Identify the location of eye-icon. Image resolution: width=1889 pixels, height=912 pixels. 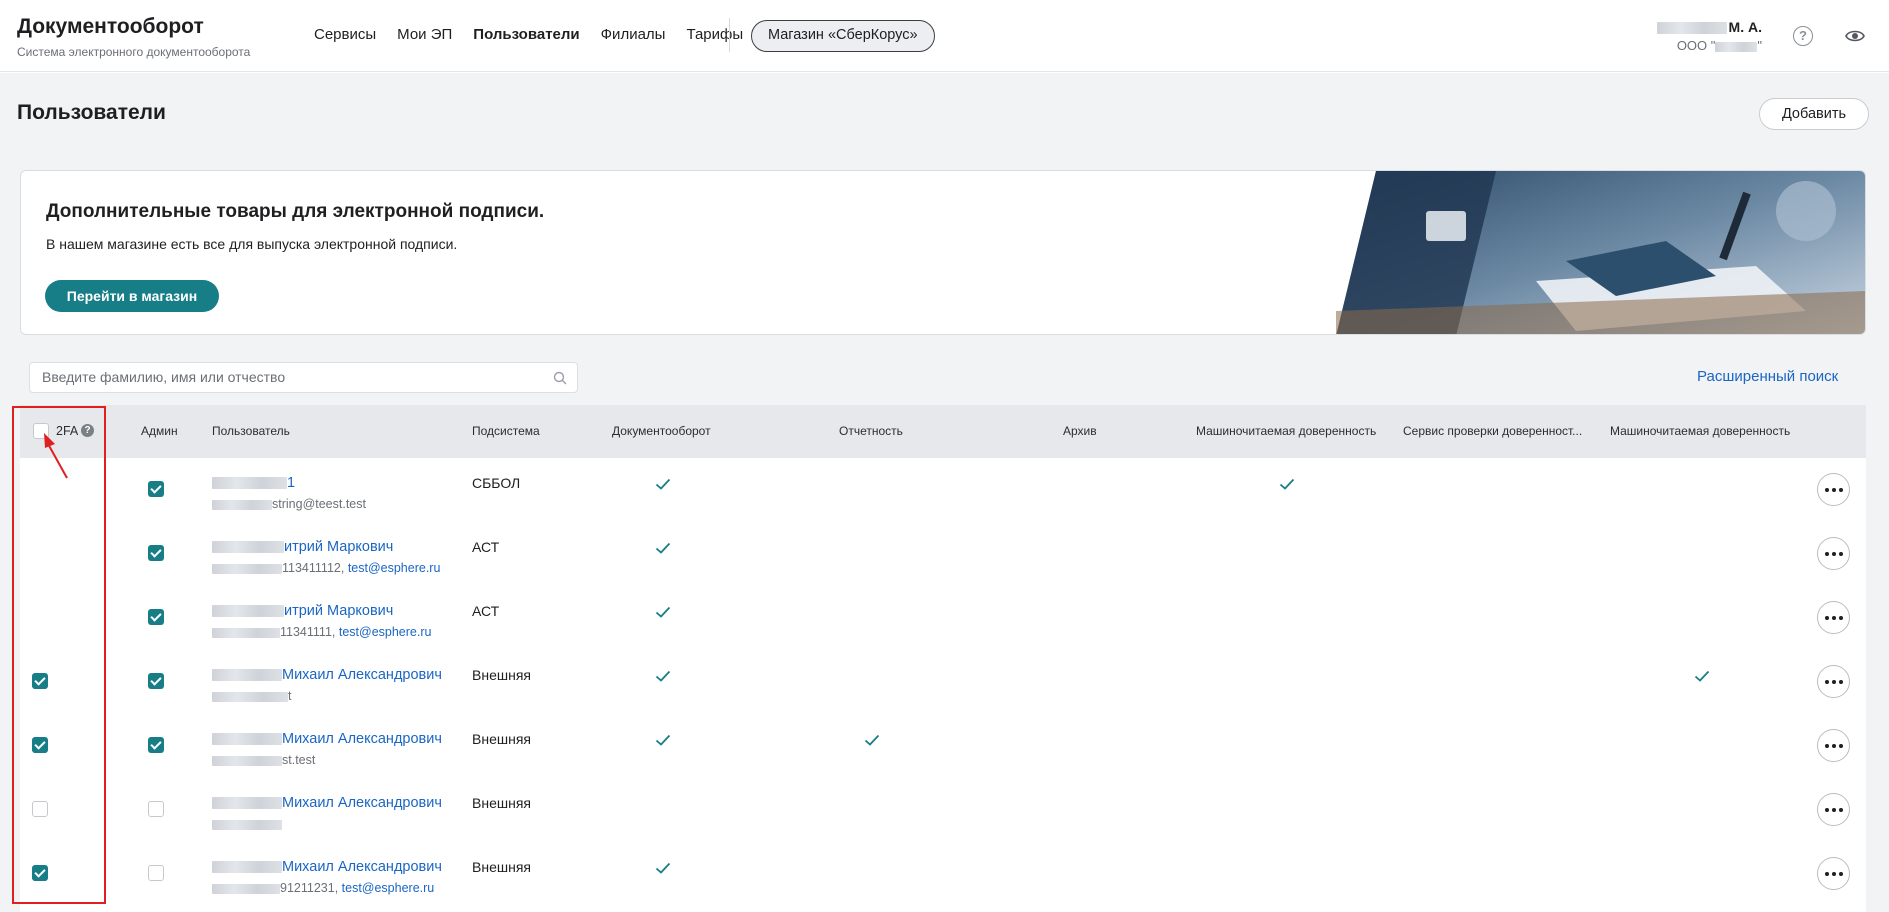
(1855, 36).